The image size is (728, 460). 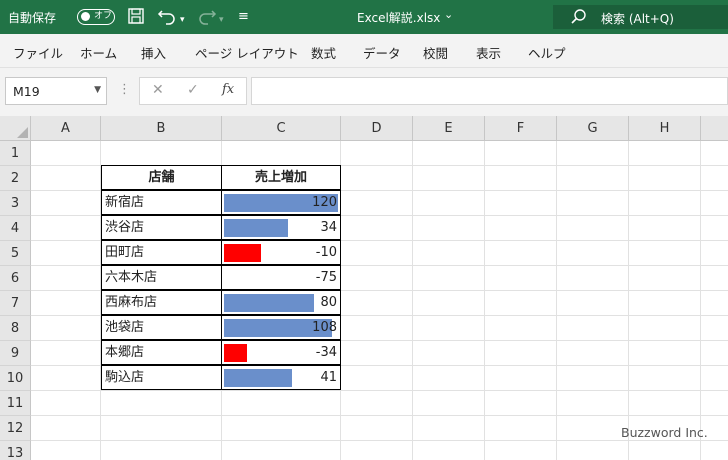 What do you see at coordinates (136, 18) in the screenshot?
I see `save-icon` at bounding box center [136, 18].